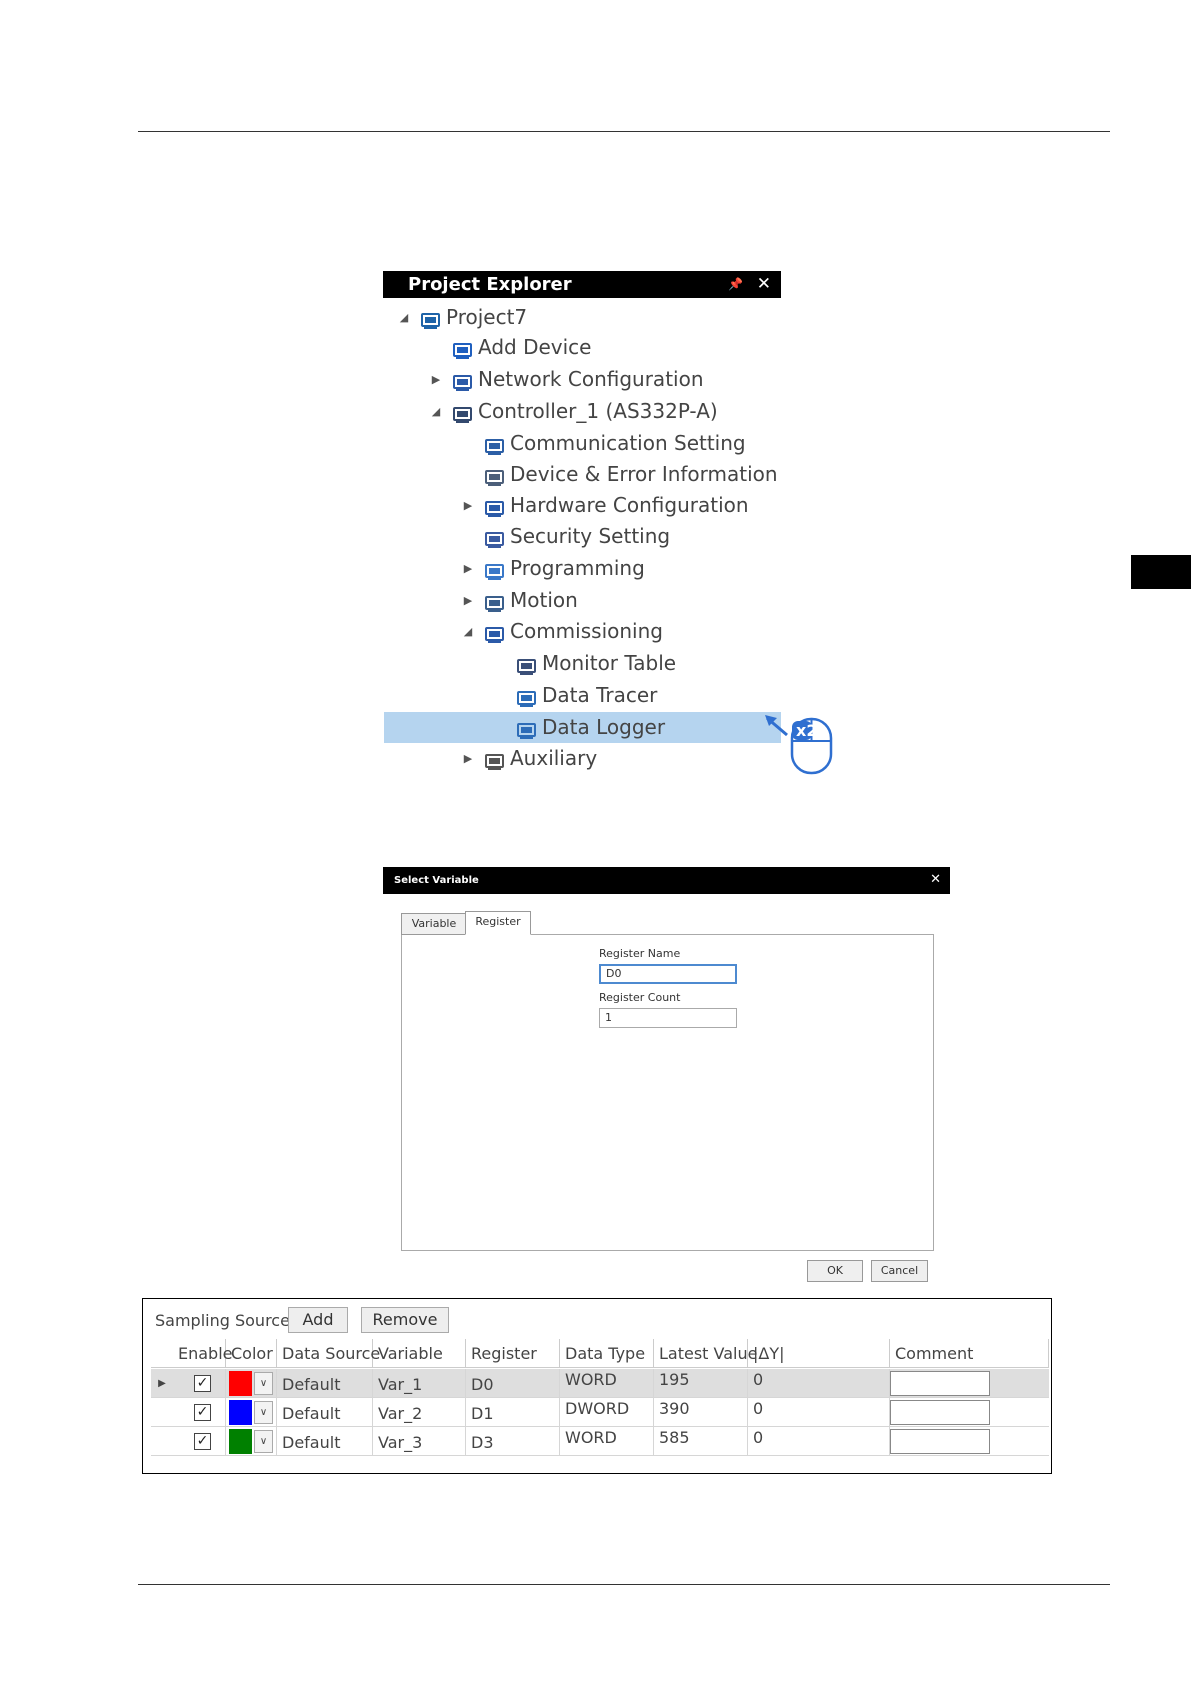 The height and width of the screenshot is (1684, 1191). What do you see at coordinates (629, 505) in the screenshot?
I see `tree-item-label: Hardware Configuration` at bounding box center [629, 505].